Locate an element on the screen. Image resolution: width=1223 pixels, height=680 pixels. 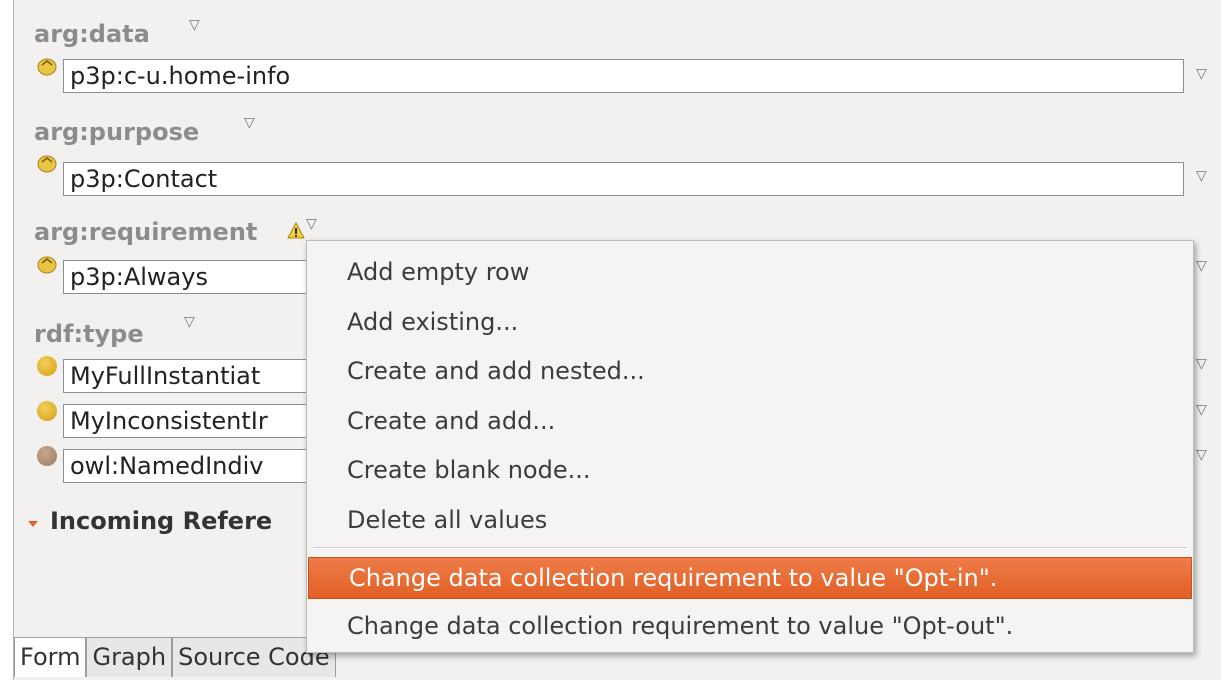
tab-form: Form is located at coordinates (50, 657).